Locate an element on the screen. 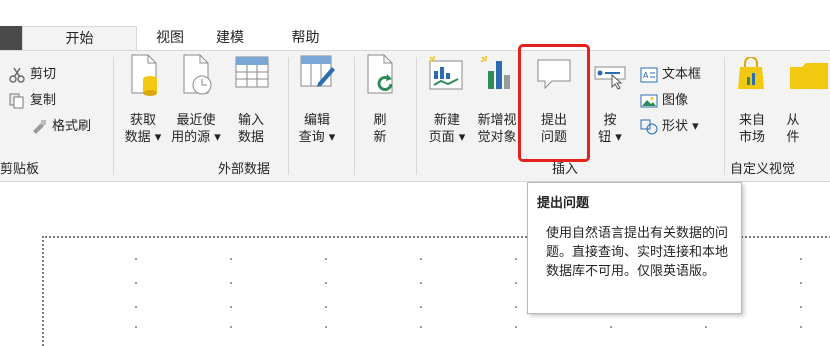 This screenshot has height=346, width=830. edit-queries-label-1: 编辑 is located at coordinates (316, 120).